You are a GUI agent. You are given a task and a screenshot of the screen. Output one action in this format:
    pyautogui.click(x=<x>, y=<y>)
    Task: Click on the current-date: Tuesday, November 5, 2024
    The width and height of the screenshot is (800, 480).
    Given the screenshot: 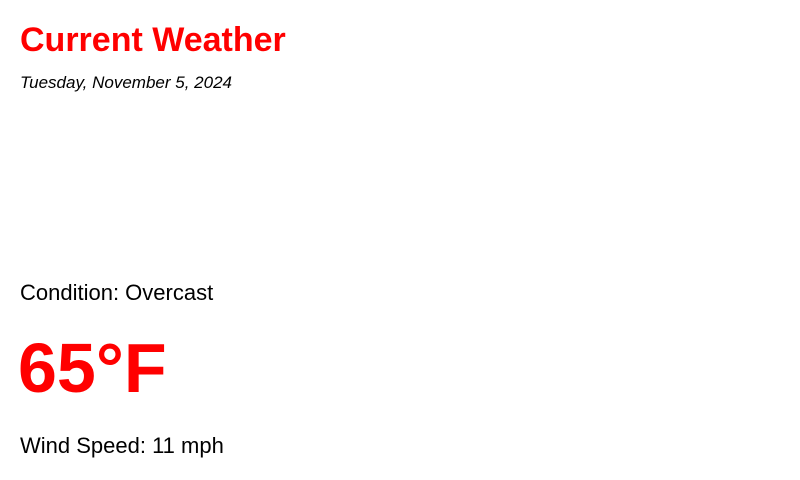 What is the action you would take?
    pyautogui.click(x=126, y=82)
    